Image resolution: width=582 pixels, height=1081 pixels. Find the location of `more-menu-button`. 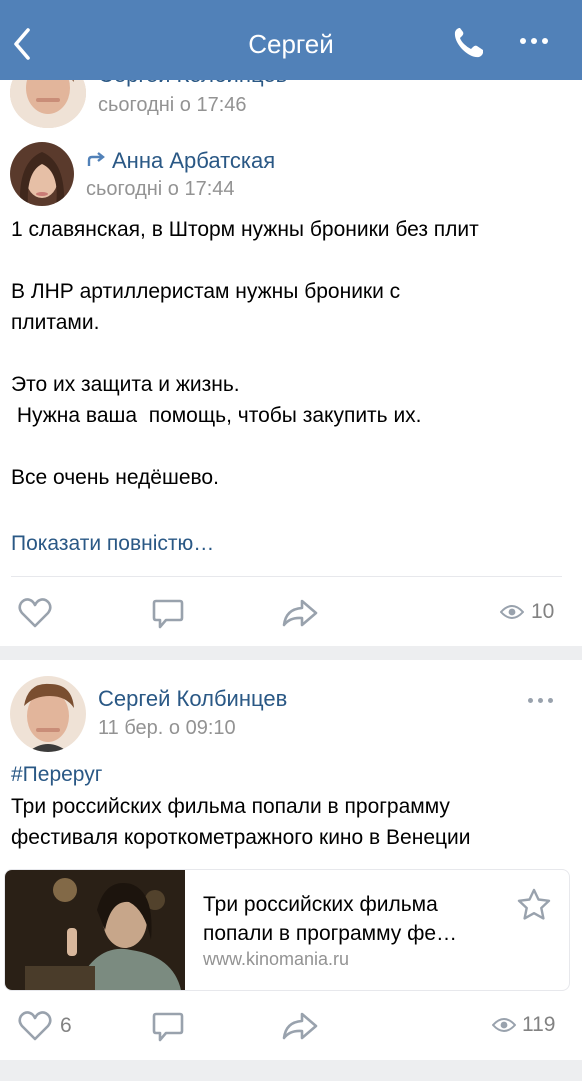

more-menu-button is located at coordinates (538, 43).